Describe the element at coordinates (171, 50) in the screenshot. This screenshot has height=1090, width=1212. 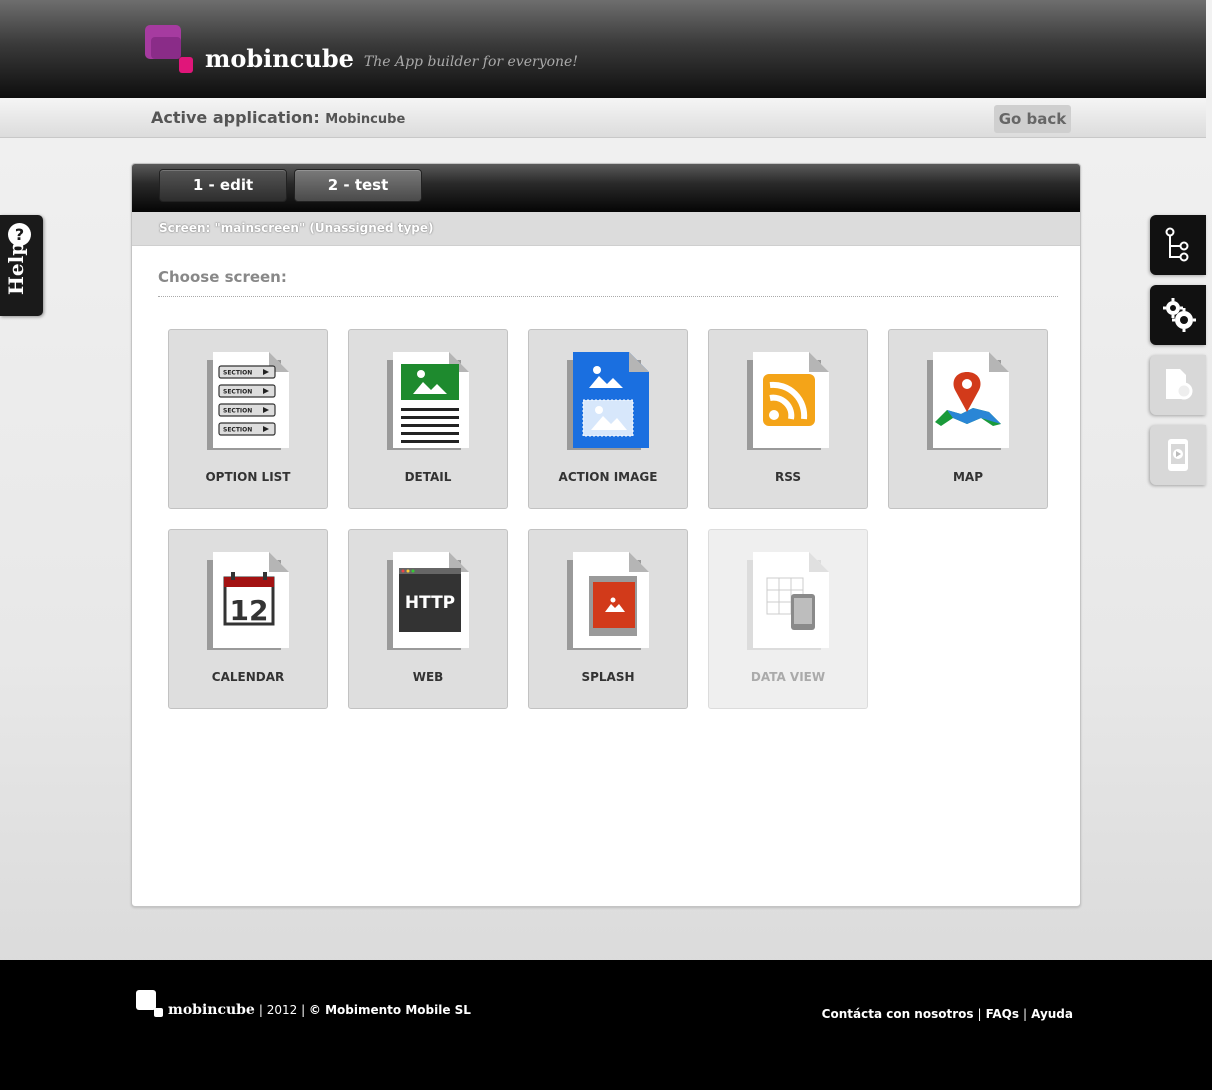
I see `logo-mark-icon` at that location.